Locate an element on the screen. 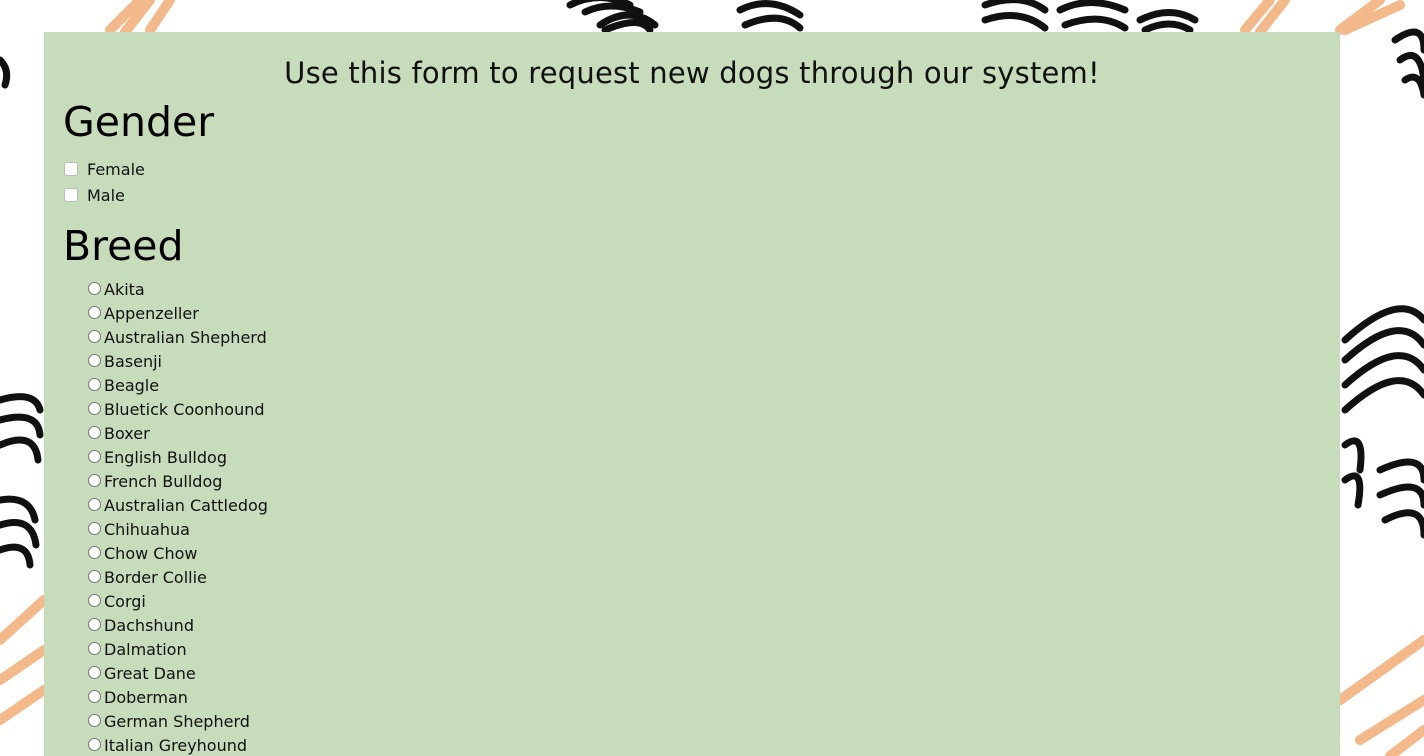 The width and height of the screenshot is (1424, 756). breed-option: Great Dane is located at coordinates (178, 673).